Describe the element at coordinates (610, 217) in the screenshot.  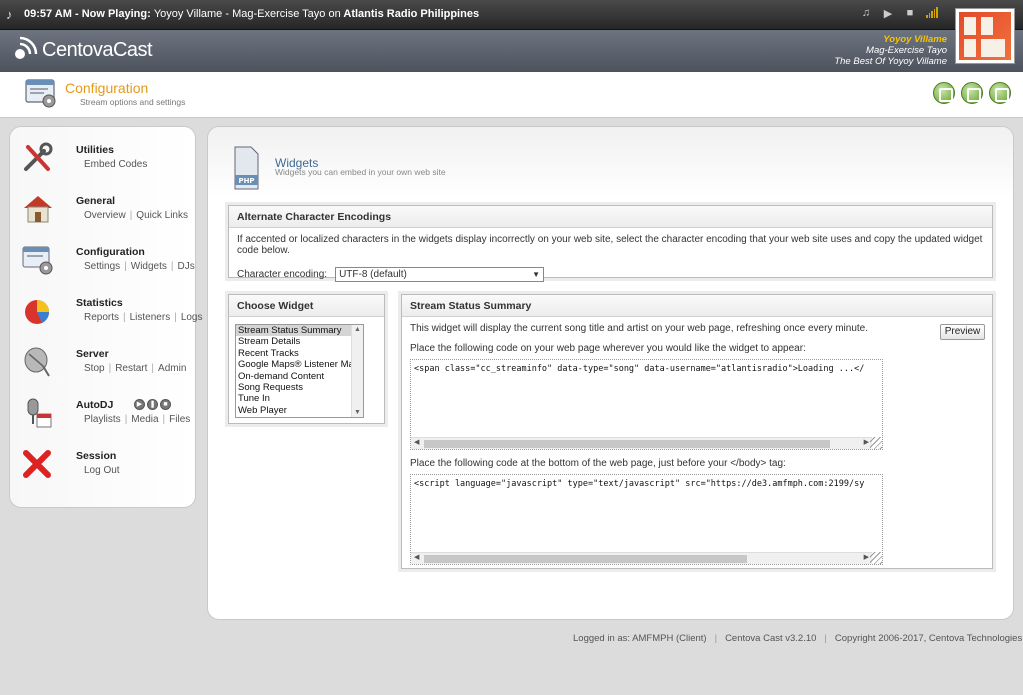
I see `encodings-title: Alternate Character Encodings` at that location.